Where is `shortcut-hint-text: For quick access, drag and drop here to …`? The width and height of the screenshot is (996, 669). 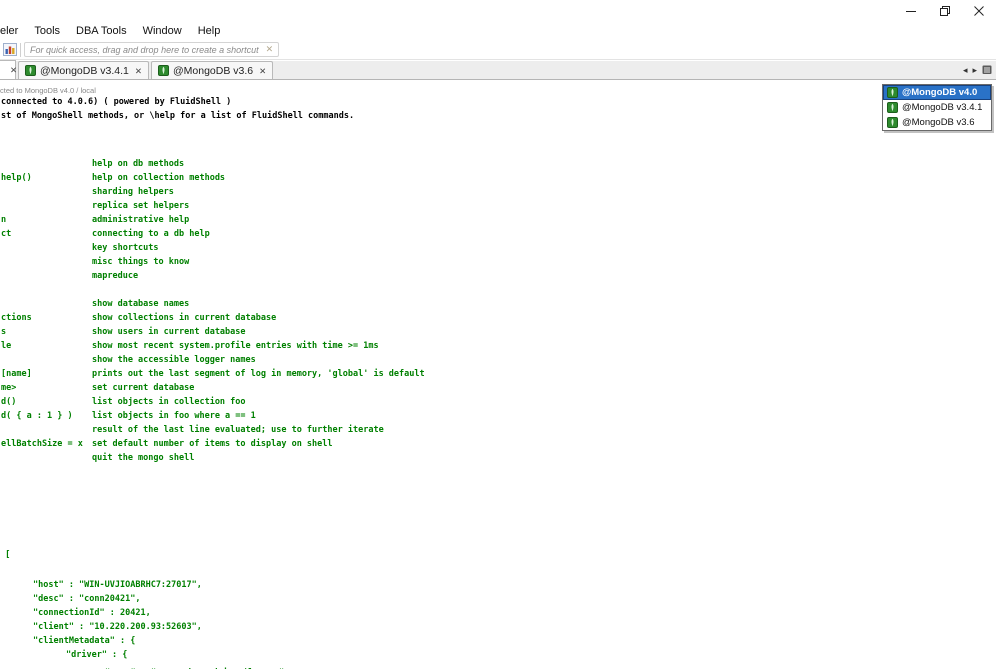
shortcut-hint-text: For quick access, drag and drop here to … is located at coordinates (144, 49).